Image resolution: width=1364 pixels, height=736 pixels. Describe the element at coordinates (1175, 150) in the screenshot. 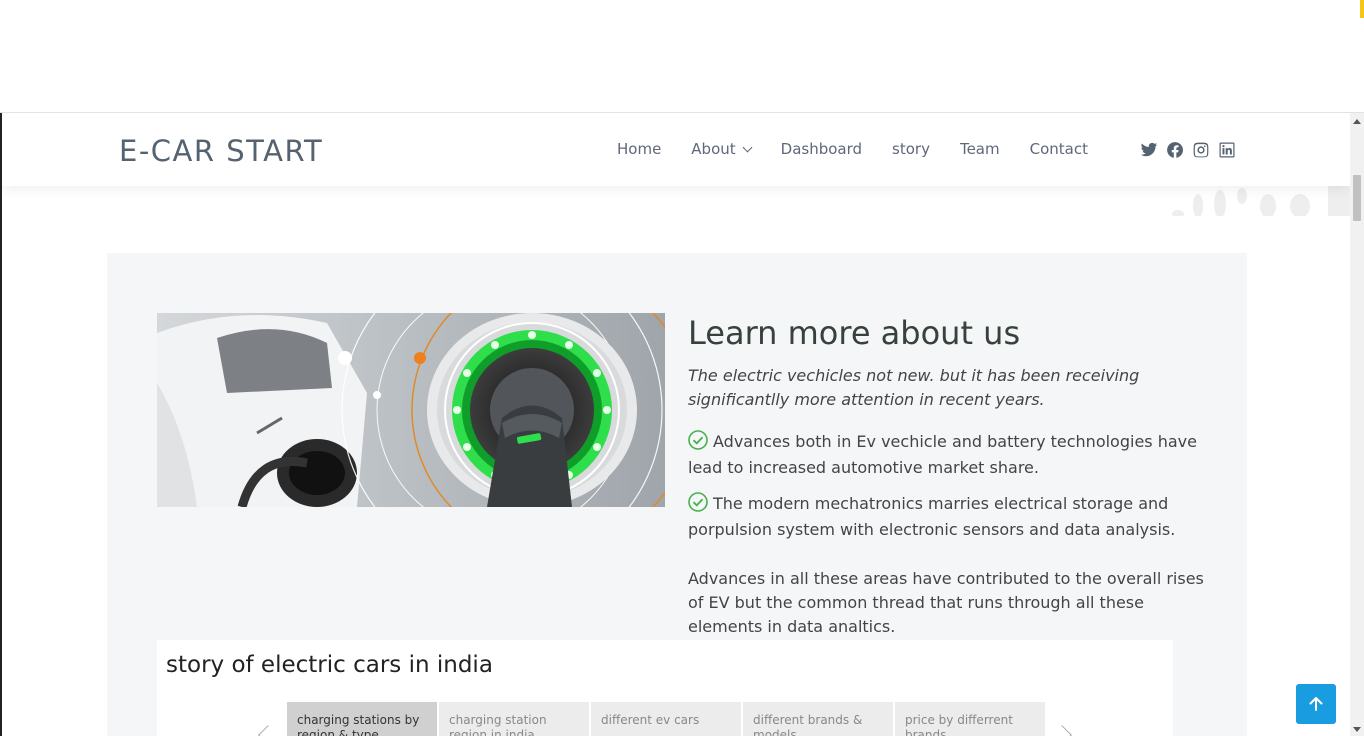

I see `facebook-icon` at that location.